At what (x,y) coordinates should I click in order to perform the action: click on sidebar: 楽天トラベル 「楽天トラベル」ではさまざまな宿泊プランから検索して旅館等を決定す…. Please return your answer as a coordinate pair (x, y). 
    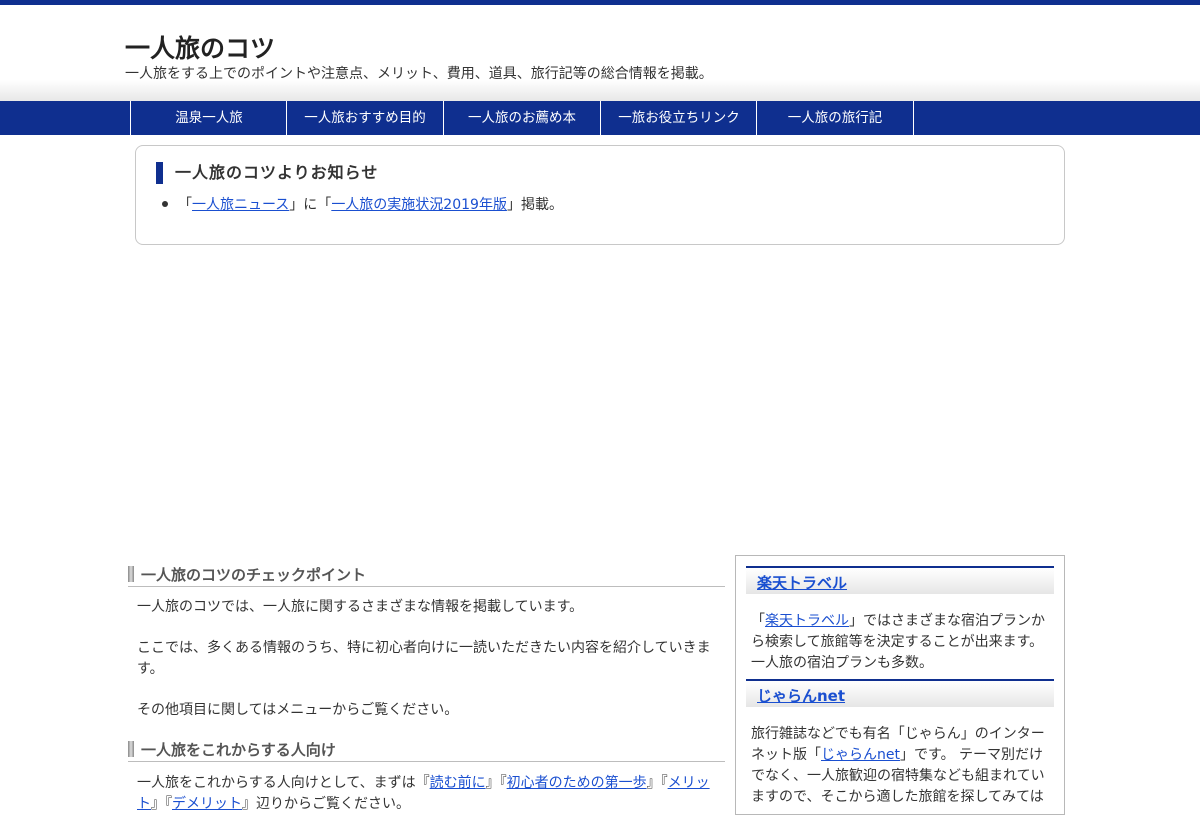
    Looking at the image, I should click on (900, 685).